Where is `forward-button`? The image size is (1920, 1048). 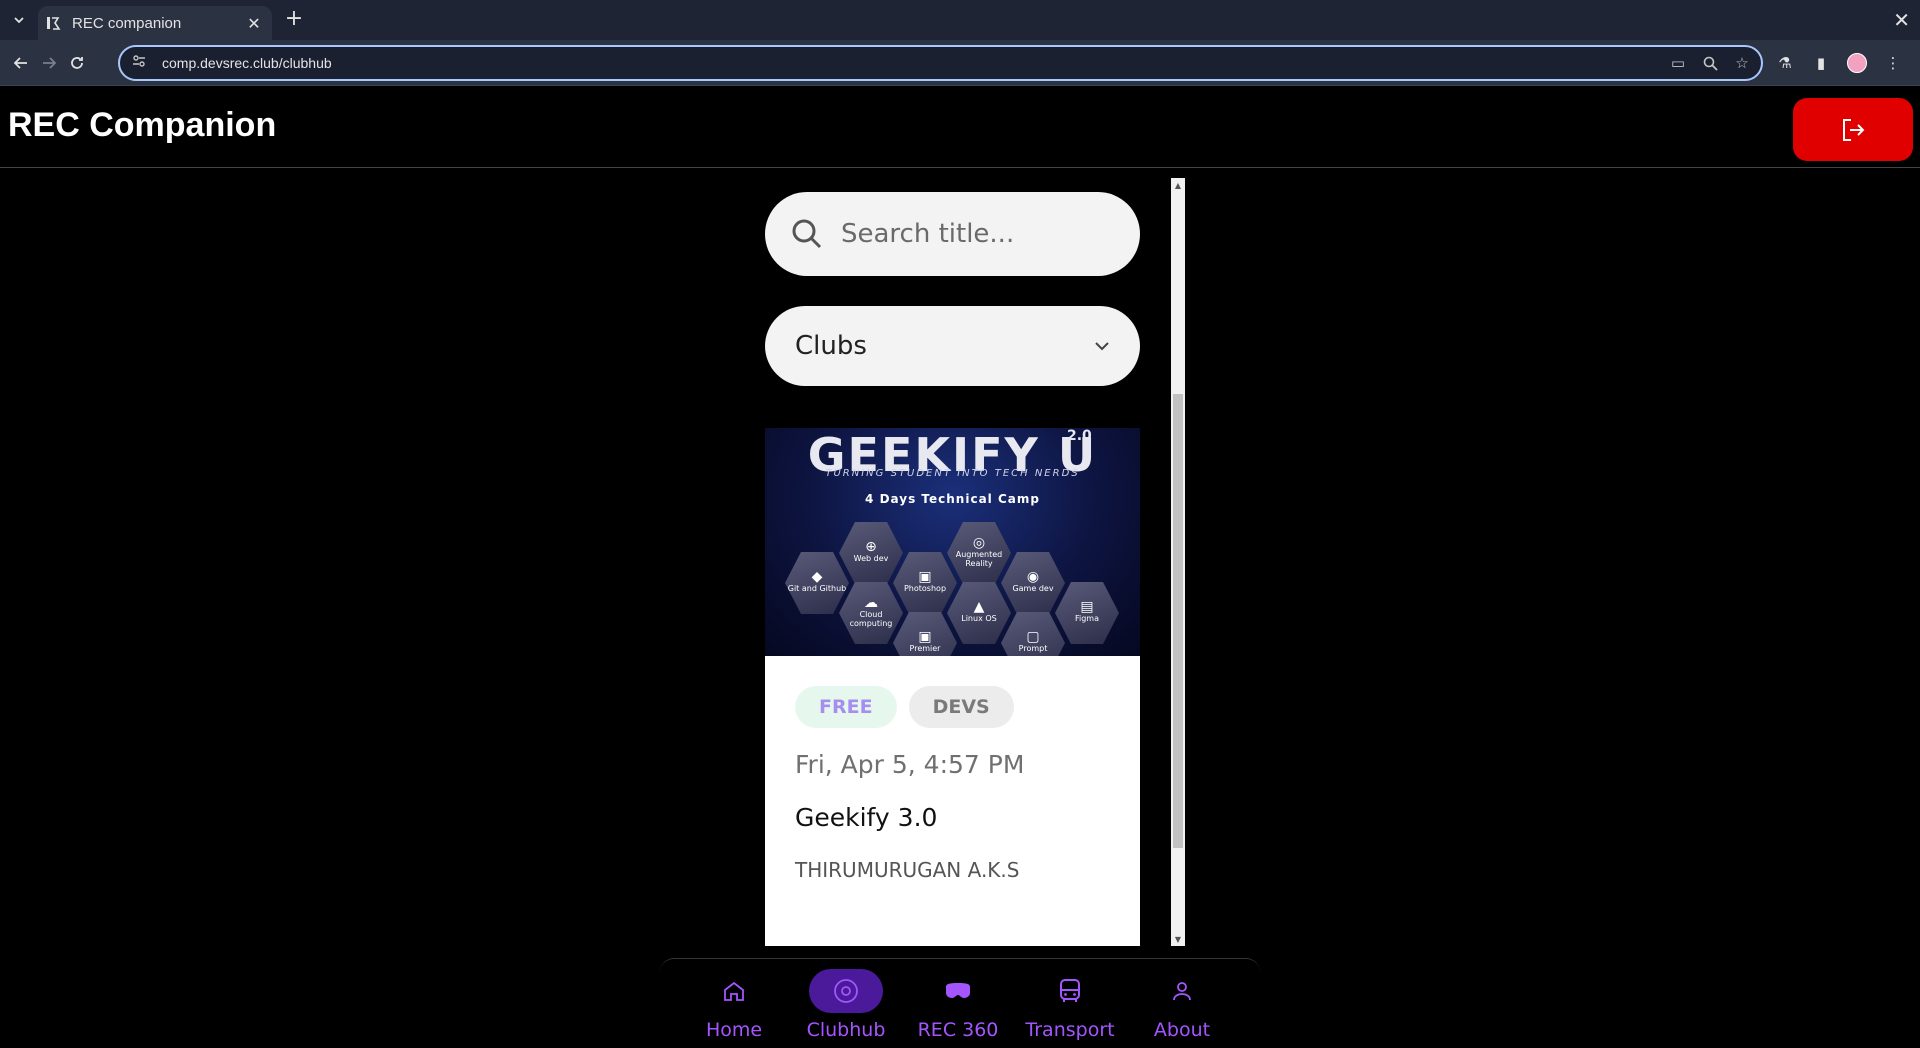 forward-button is located at coordinates (49, 63).